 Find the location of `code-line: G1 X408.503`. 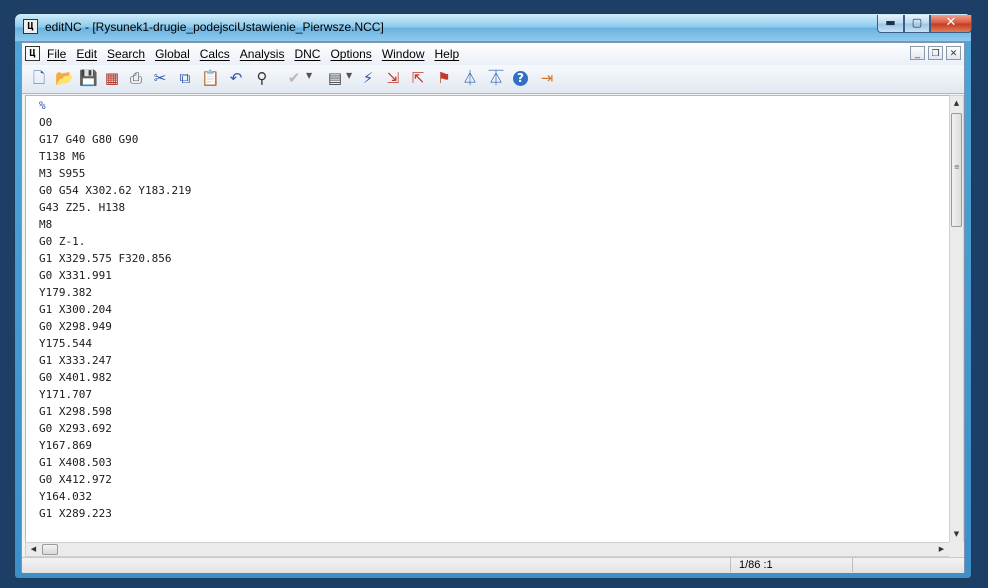

code-line: G1 X408.503 is located at coordinates (75, 462).